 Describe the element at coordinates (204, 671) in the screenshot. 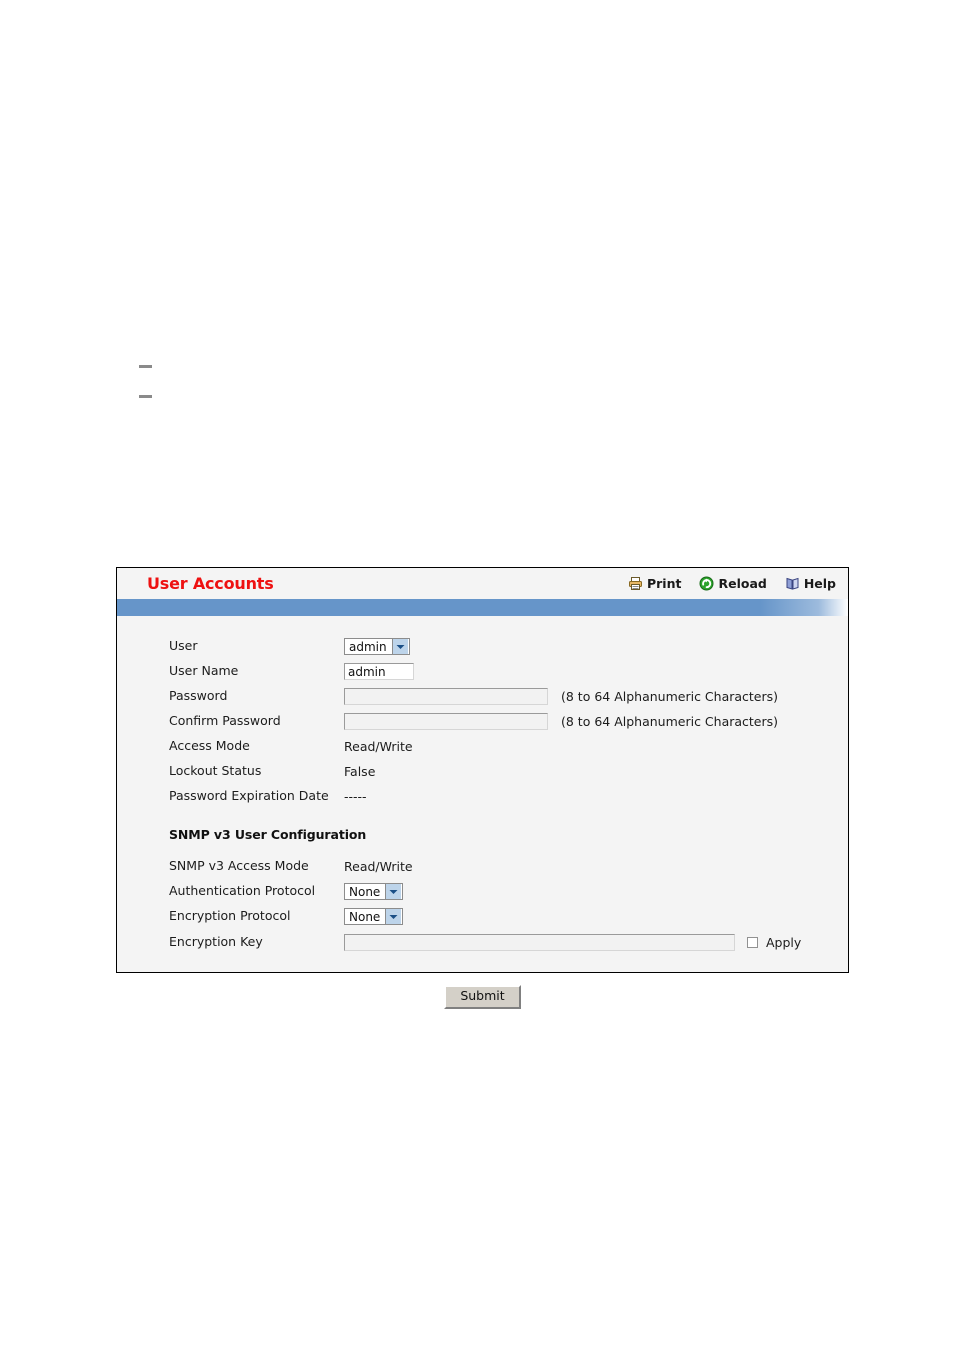

I see `label-user-name: User Name` at that location.